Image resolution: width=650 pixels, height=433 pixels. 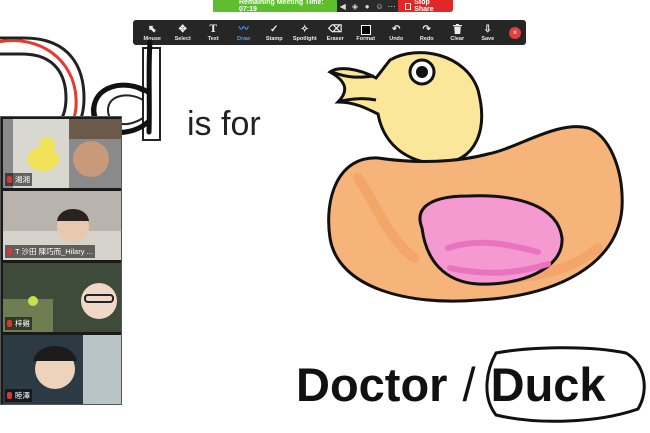 What do you see at coordinates (426, 29) in the screenshot?
I see `redo-icon: ↷` at bounding box center [426, 29].